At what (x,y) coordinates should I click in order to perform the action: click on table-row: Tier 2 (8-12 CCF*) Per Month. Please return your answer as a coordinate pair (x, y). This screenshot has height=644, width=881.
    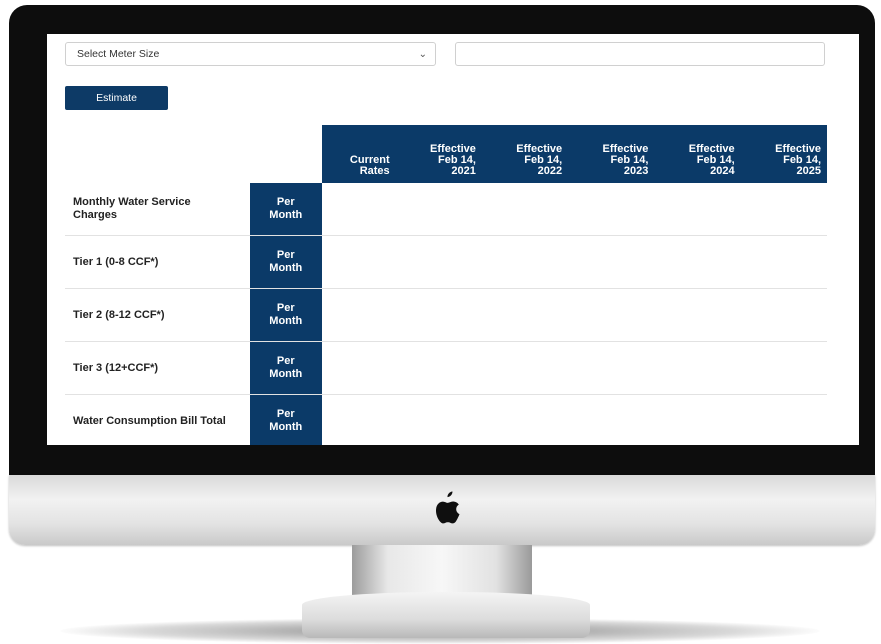
    Looking at the image, I should click on (446, 315).